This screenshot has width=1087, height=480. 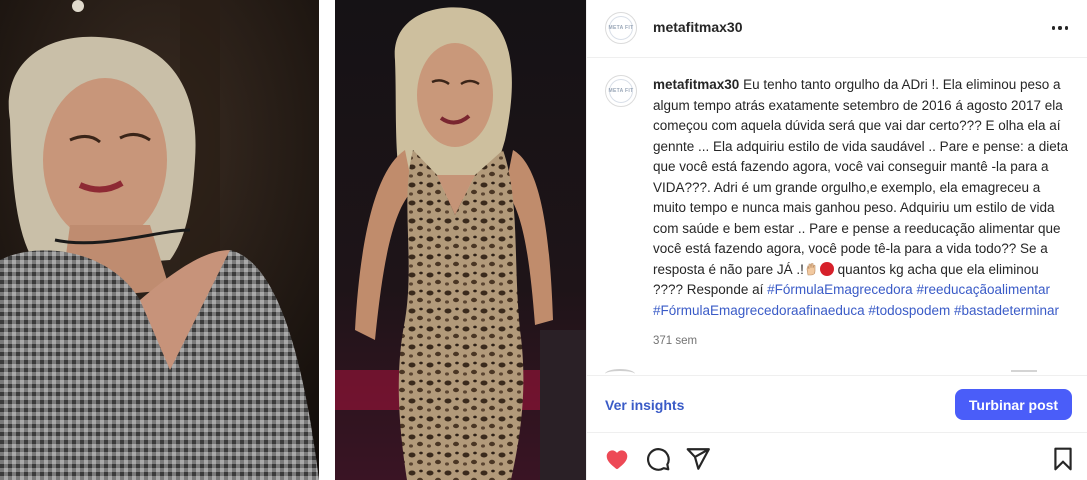 I want to click on red-circle-emoji-icon, so click(x=826, y=268).